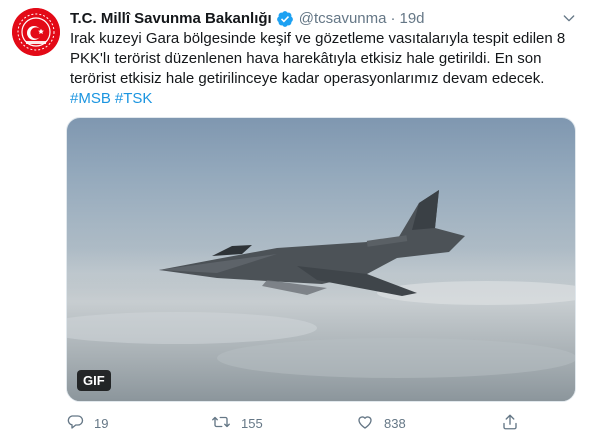  I want to click on timestamp: 19d, so click(411, 18).